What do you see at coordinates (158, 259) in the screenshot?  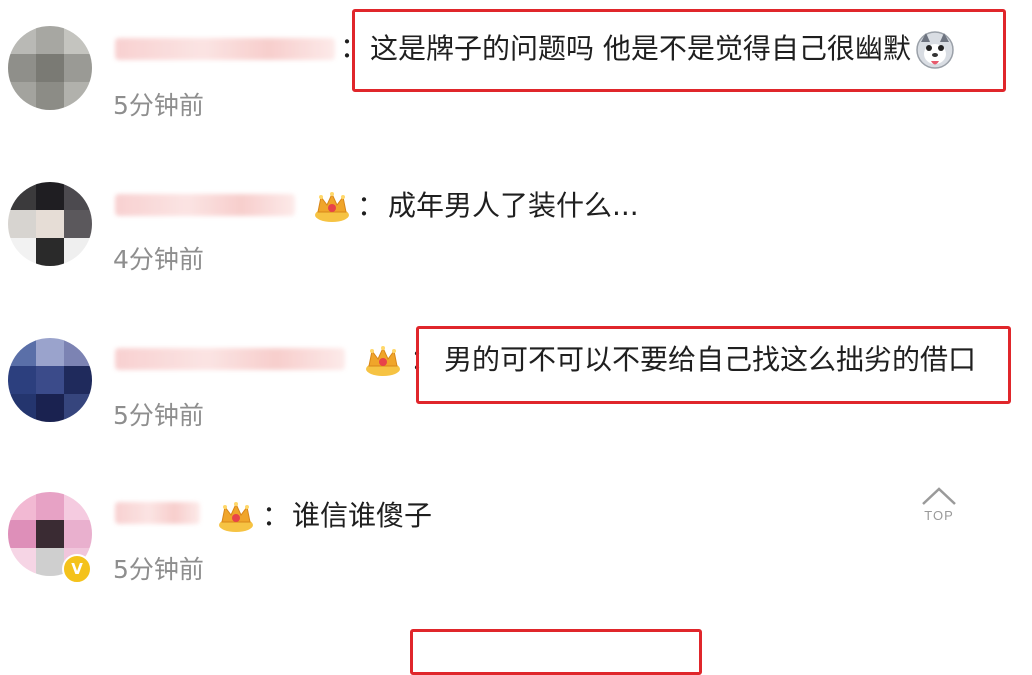 I see `timestamp: 4分钟前` at bounding box center [158, 259].